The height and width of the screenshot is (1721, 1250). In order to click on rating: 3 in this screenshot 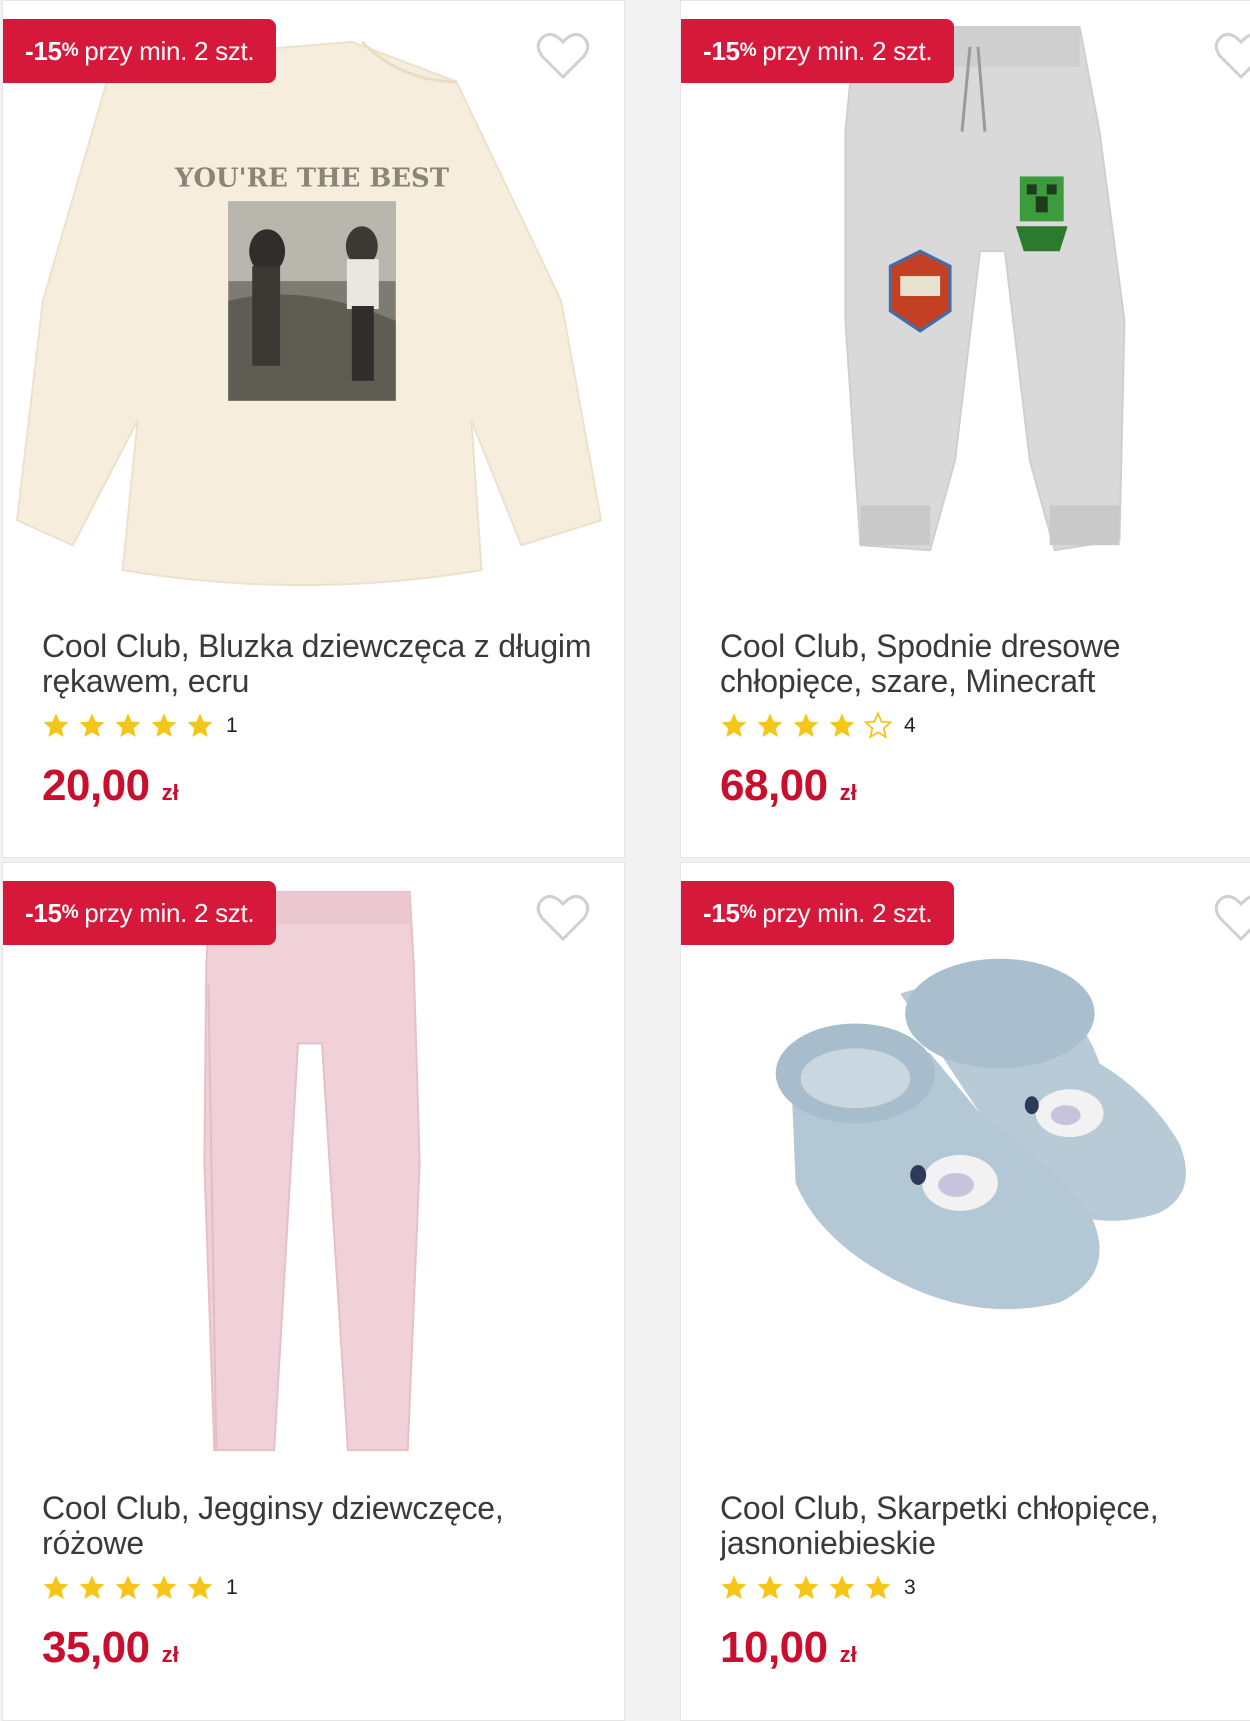, I will do `click(979, 1588)`.